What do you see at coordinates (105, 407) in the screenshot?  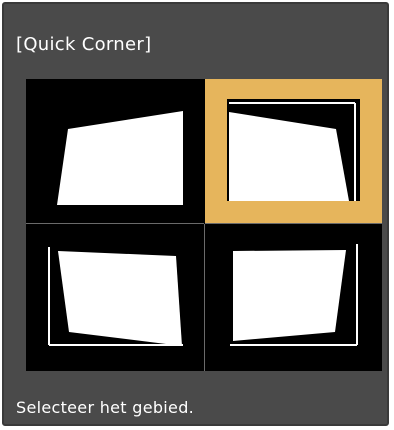 I see `status-message: Selecteer het gebied.` at bounding box center [105, 407].